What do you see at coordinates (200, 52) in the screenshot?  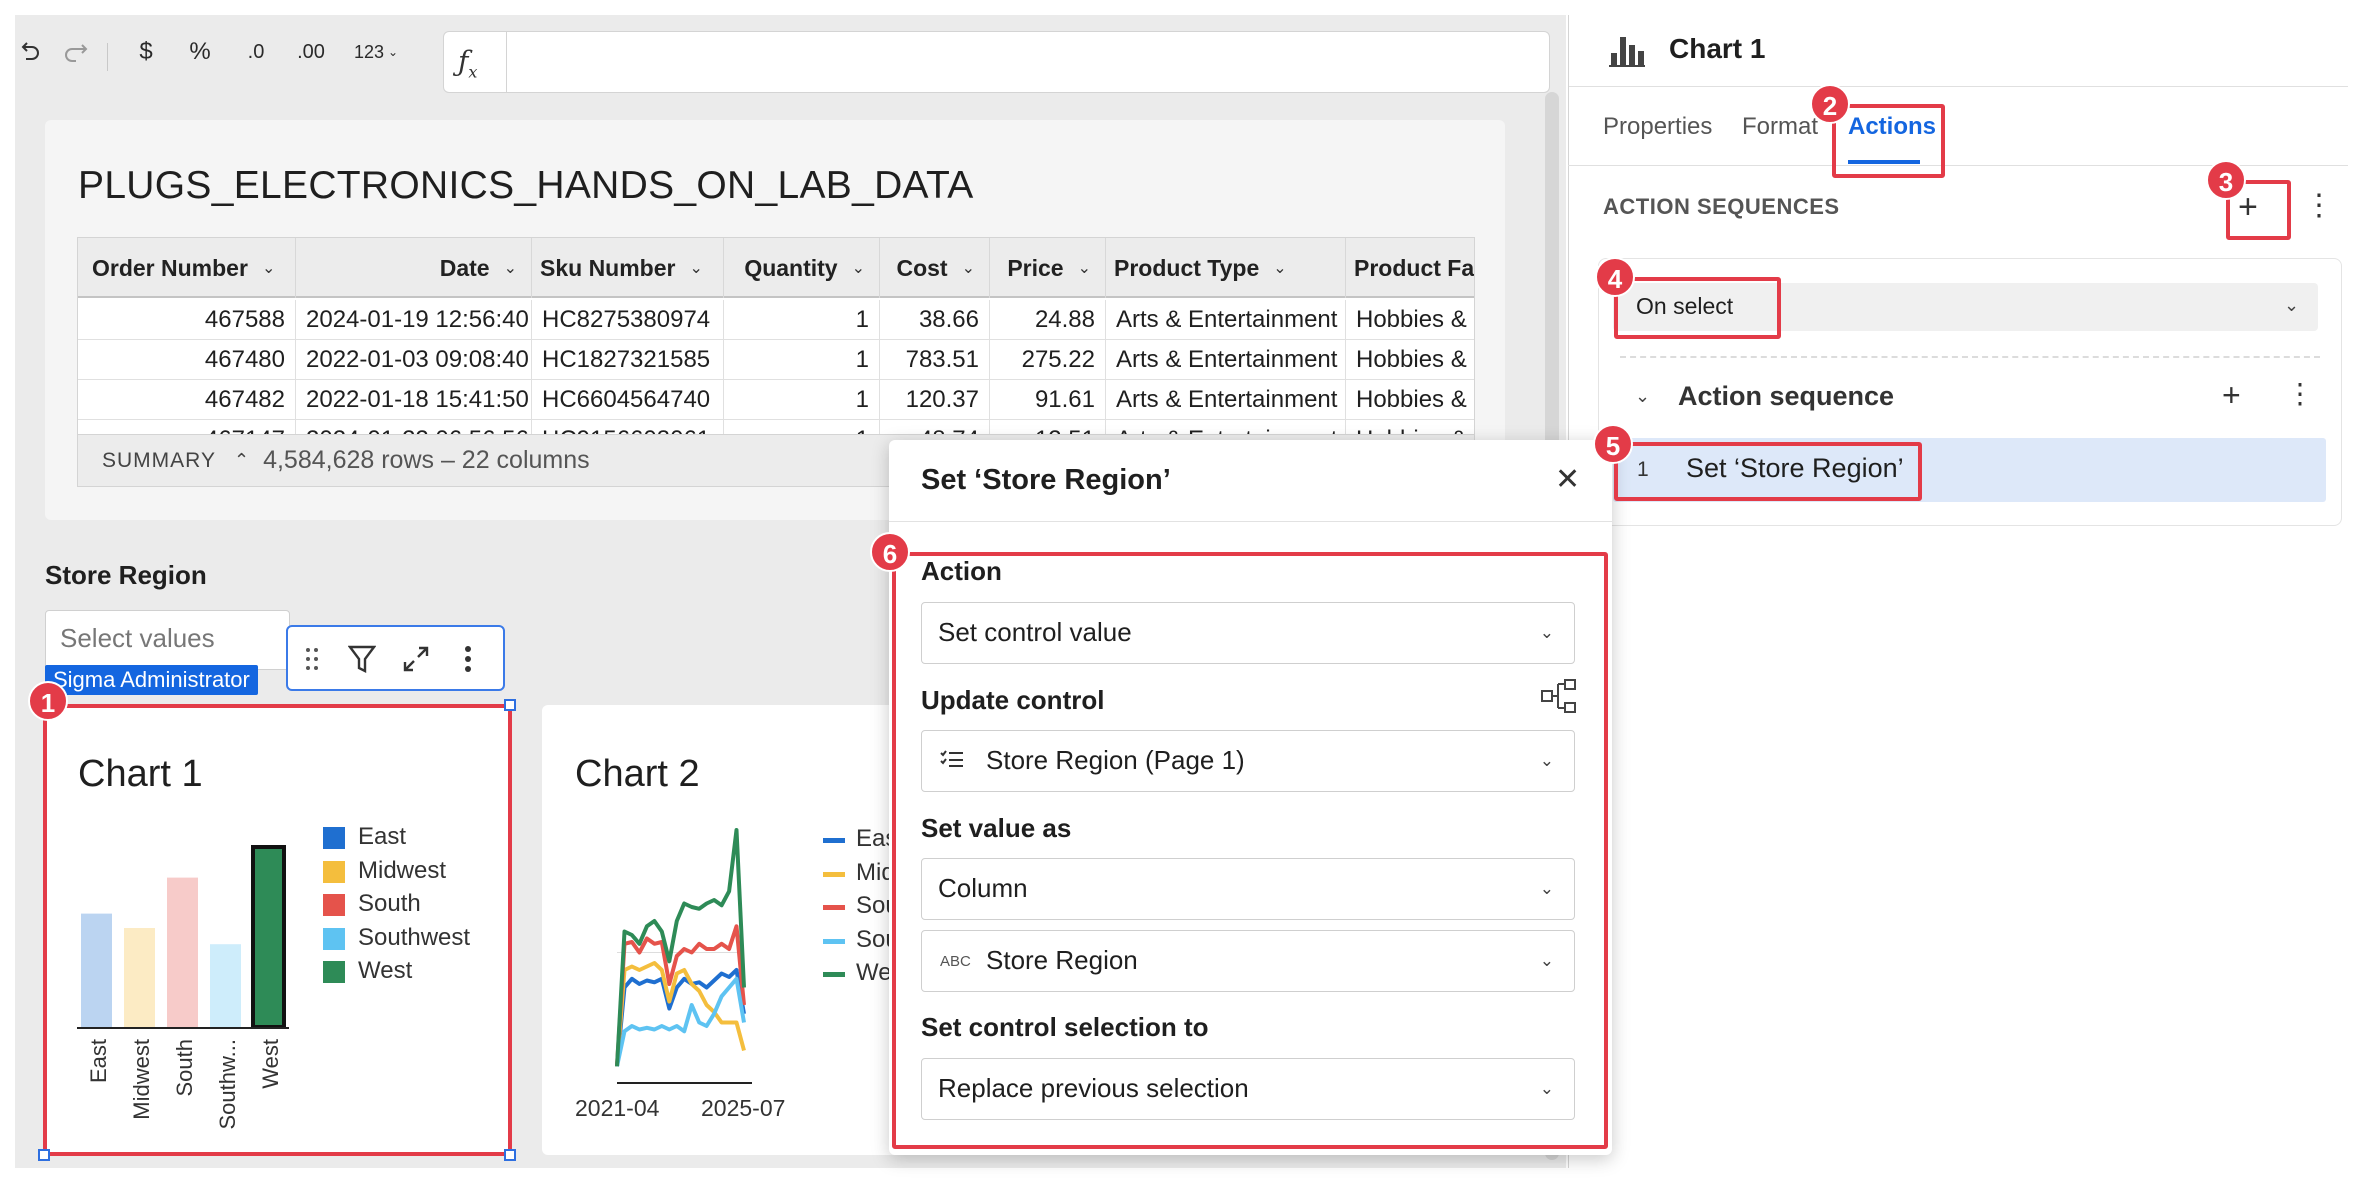 I see `percent-format-button: %` at bounding box center [200, 52].